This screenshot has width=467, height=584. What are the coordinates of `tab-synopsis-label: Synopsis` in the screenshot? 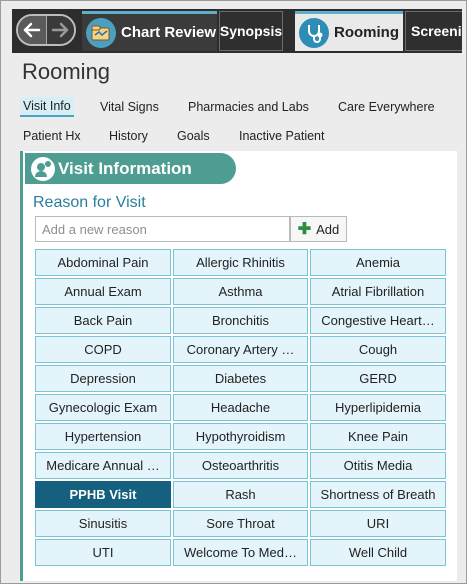 It's located at (251, 31).